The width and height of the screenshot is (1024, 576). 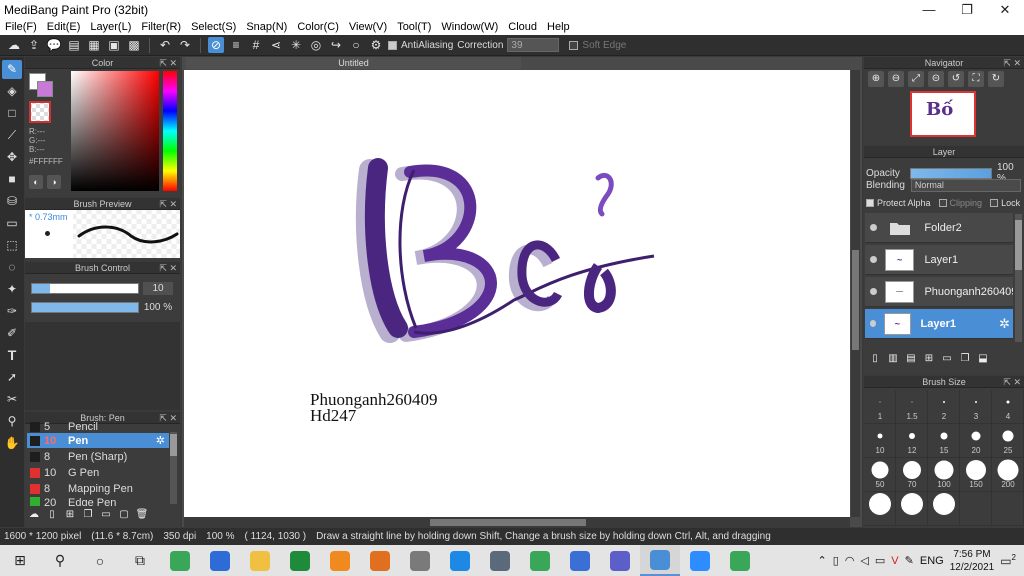 What do you see at coordinates (880, 560) in the screenshot?
I see `battery-icon: ▭` at bounding box center [880, 560].